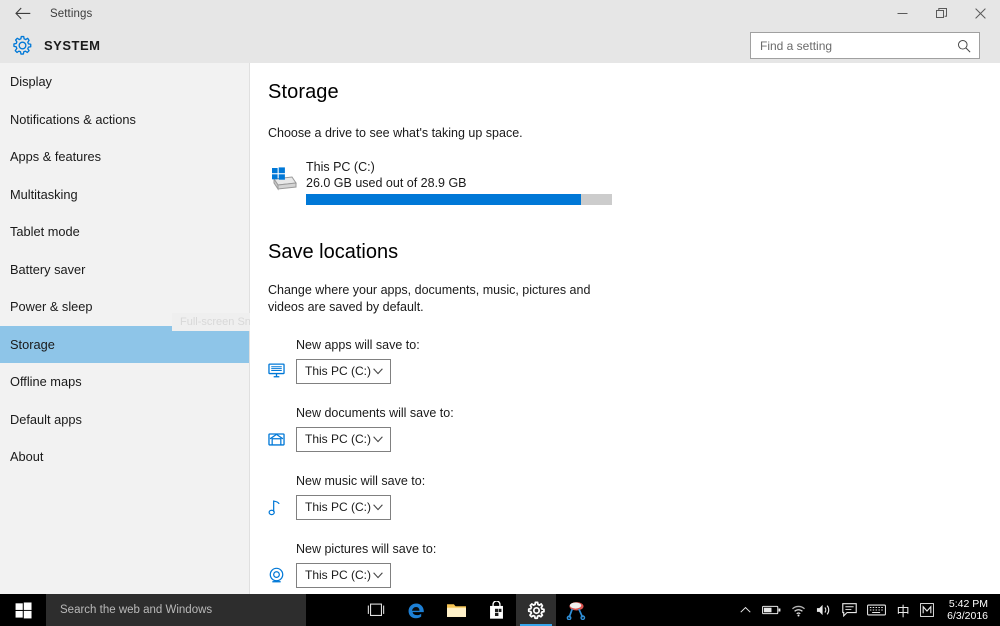 The width and height of the screenshot is (1000, 626). I want to click on drive-usage-bar, so click(459, 199).